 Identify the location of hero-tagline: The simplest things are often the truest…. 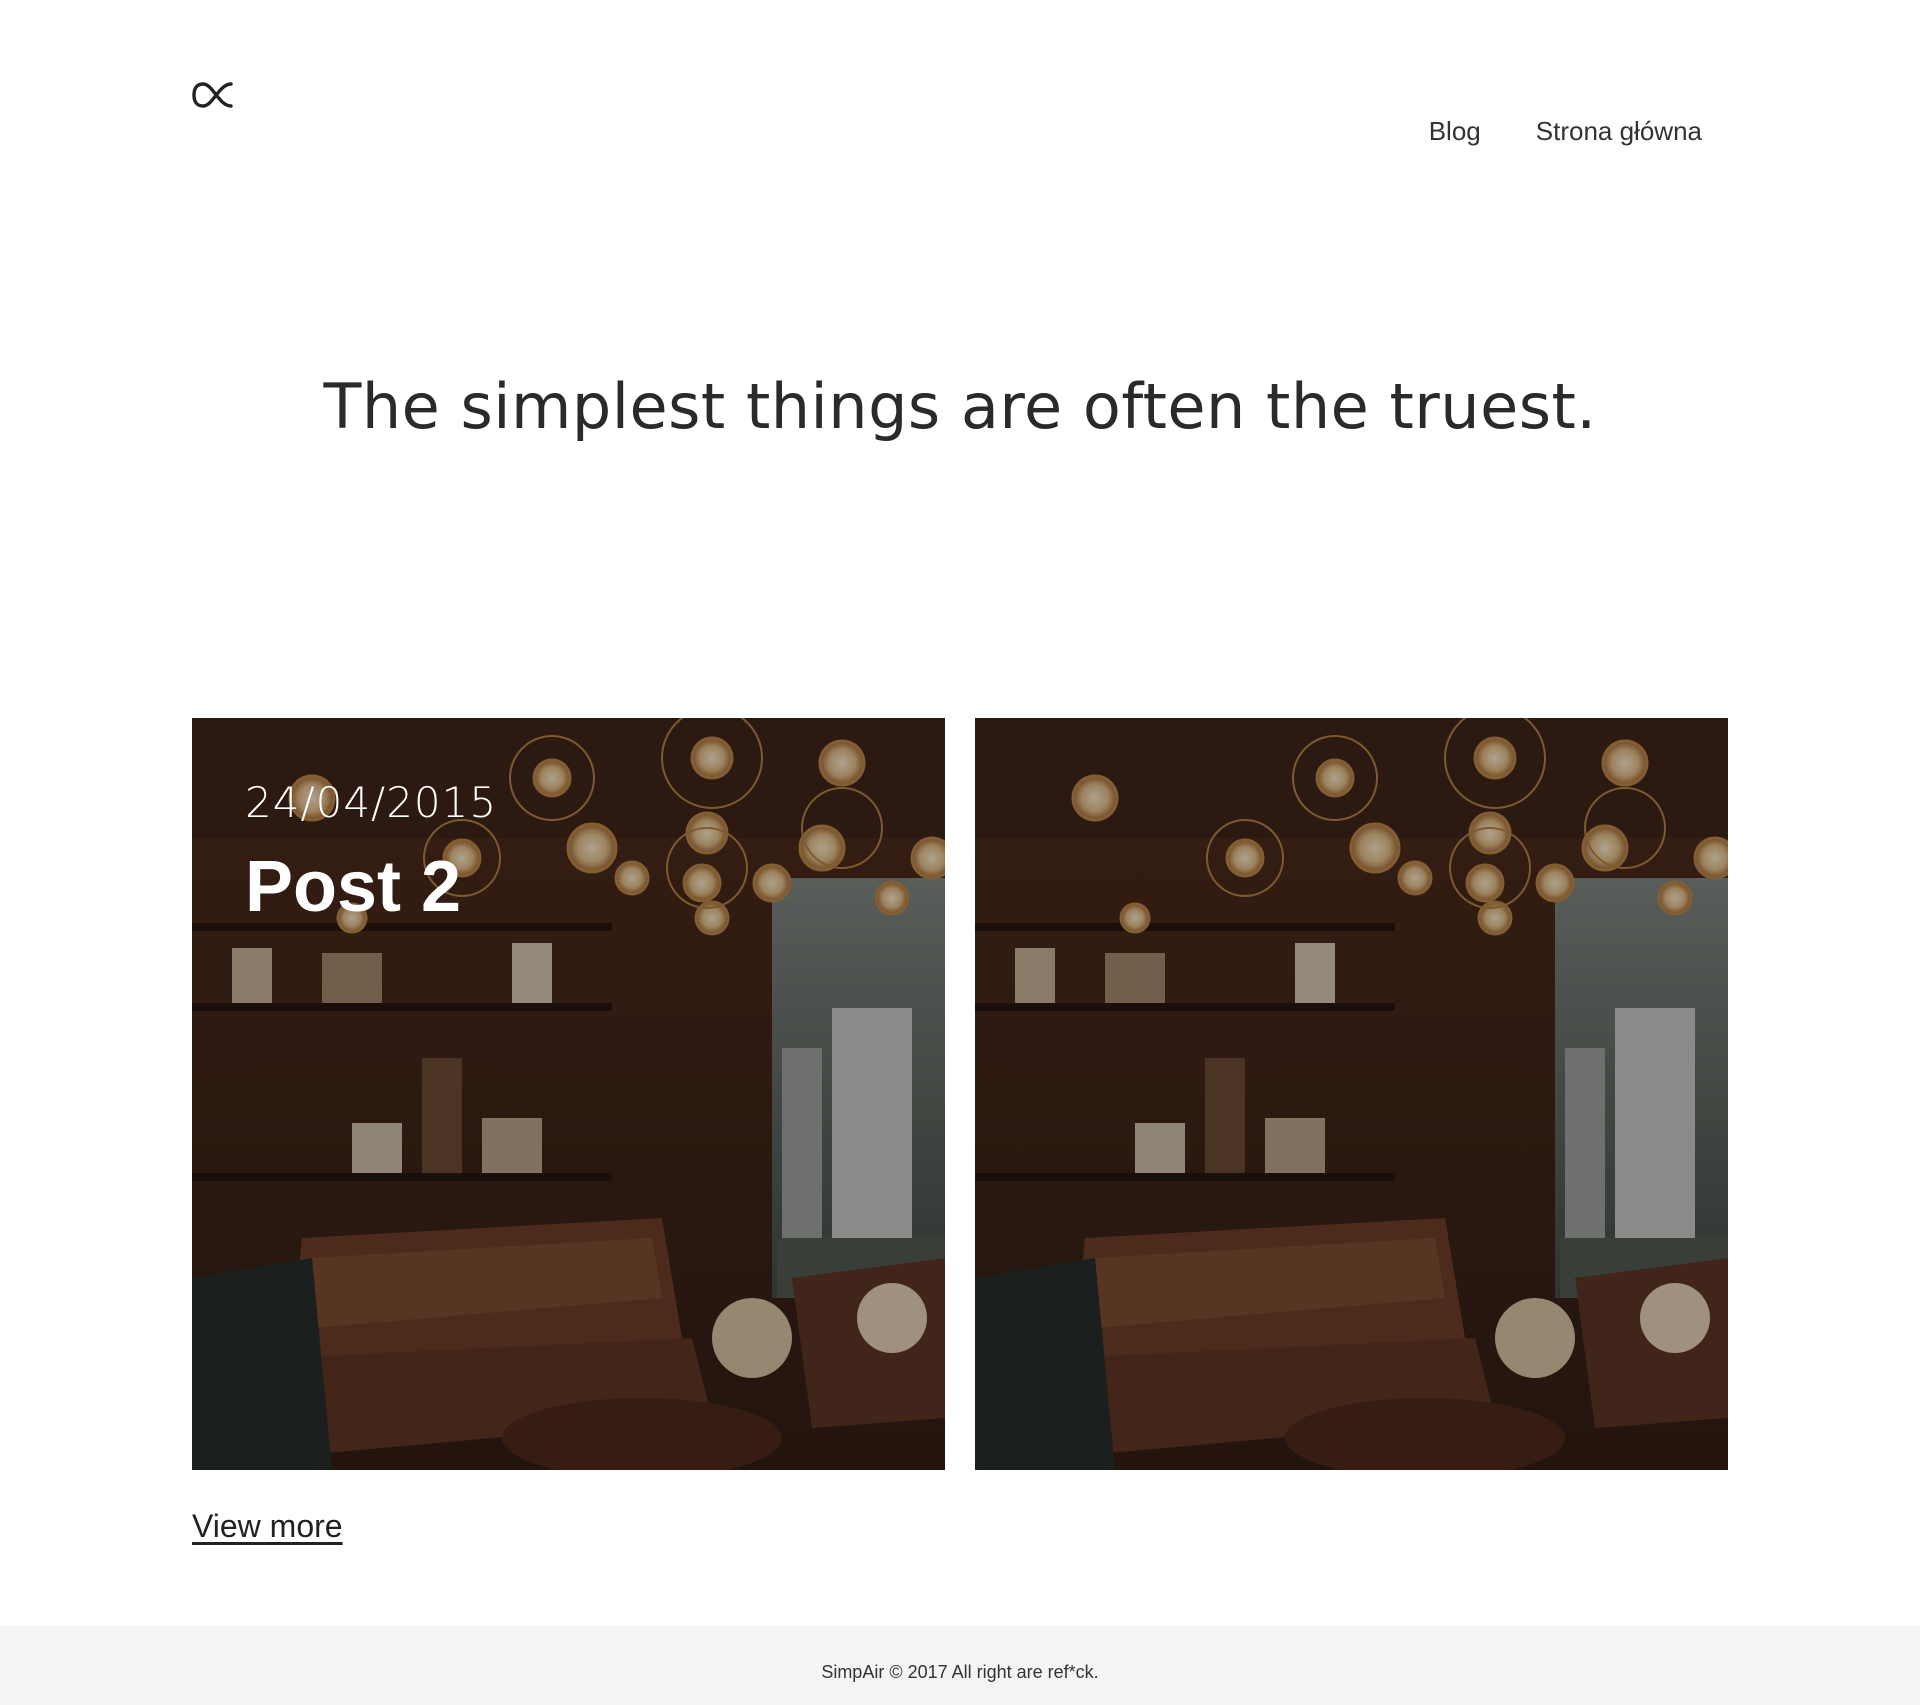
(960, 406).